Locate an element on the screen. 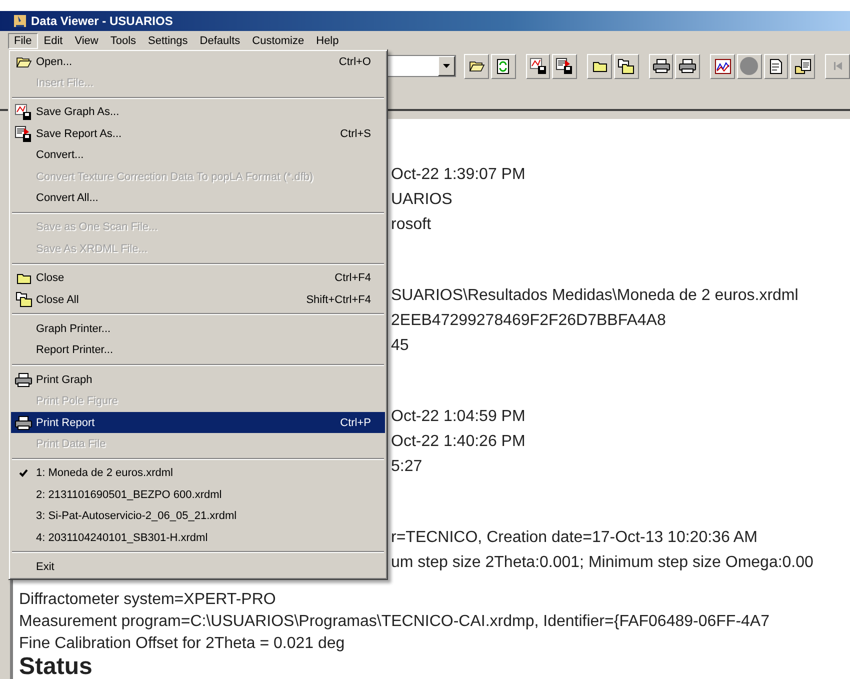  menu-item: Print Graph is located at coordinates (198, 379).